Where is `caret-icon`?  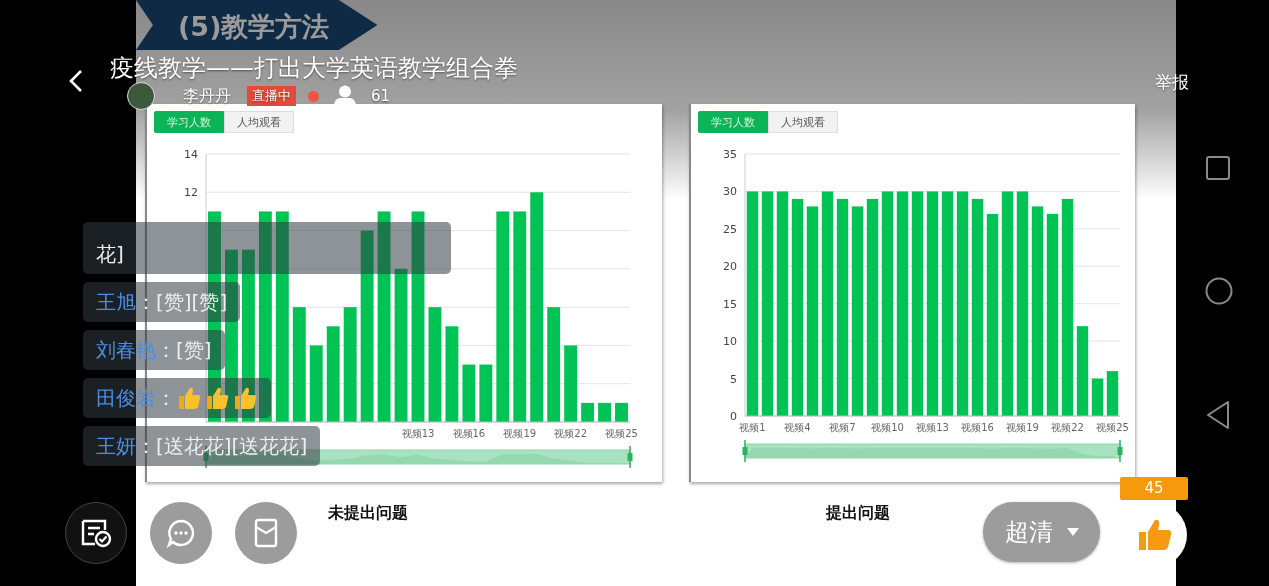
caret-icon is located at coordinates (1072, 532).